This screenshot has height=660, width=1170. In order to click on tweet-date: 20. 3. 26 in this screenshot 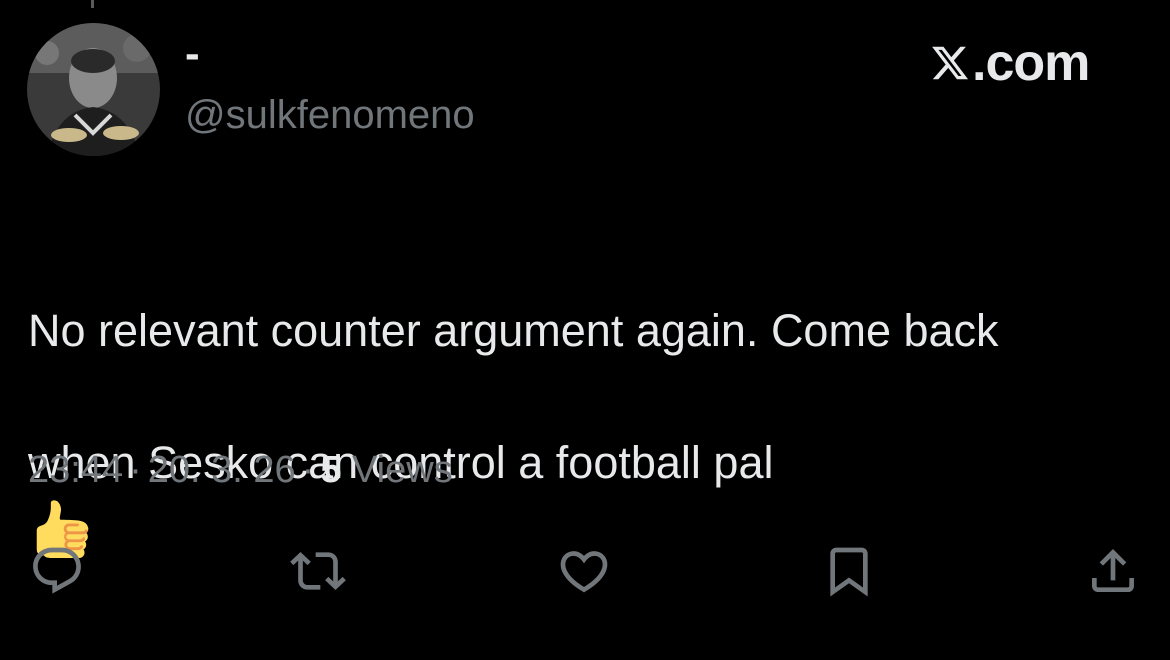, I will do `click(222, 470)`.